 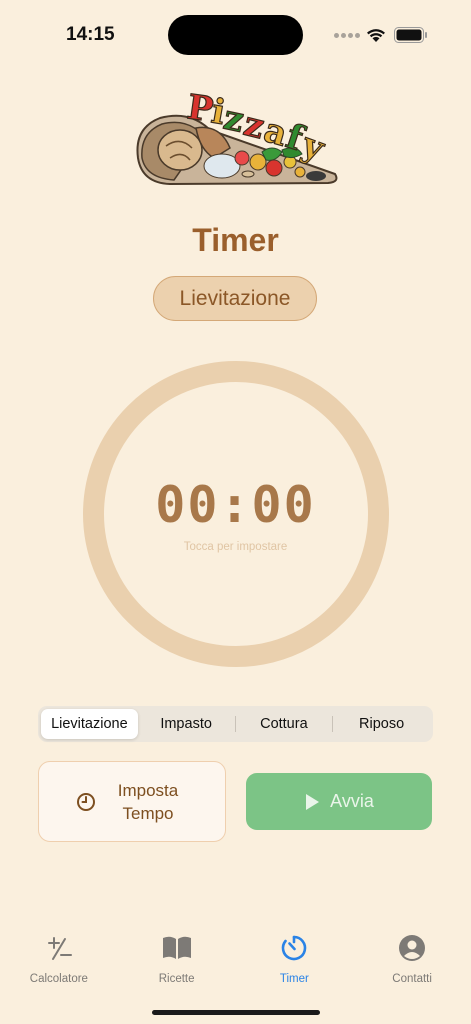 I want to click on segment-cottura: Cottura, so click(x=284, y=724).